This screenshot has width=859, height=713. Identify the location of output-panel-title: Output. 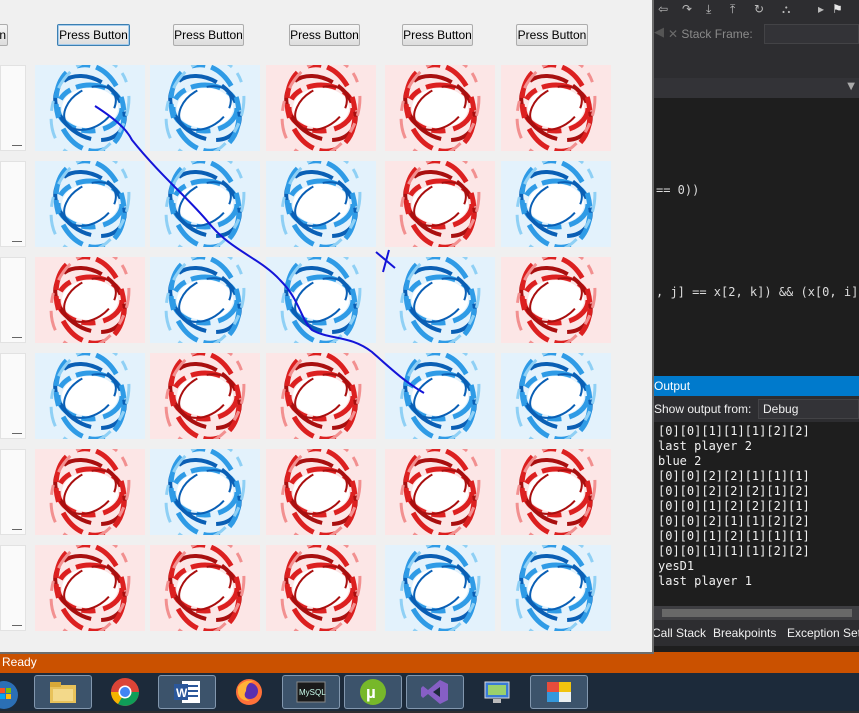
(672, 386).